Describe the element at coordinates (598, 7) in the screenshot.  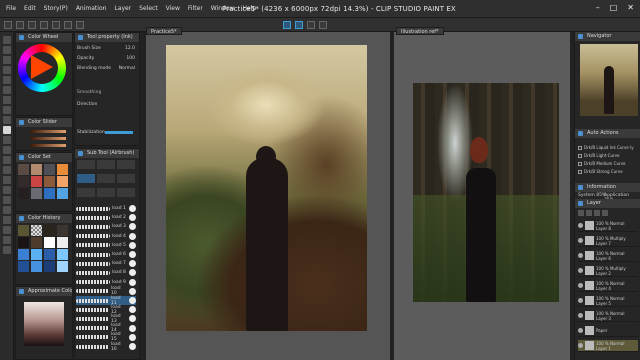
I see `minimize-button: –` at that location.